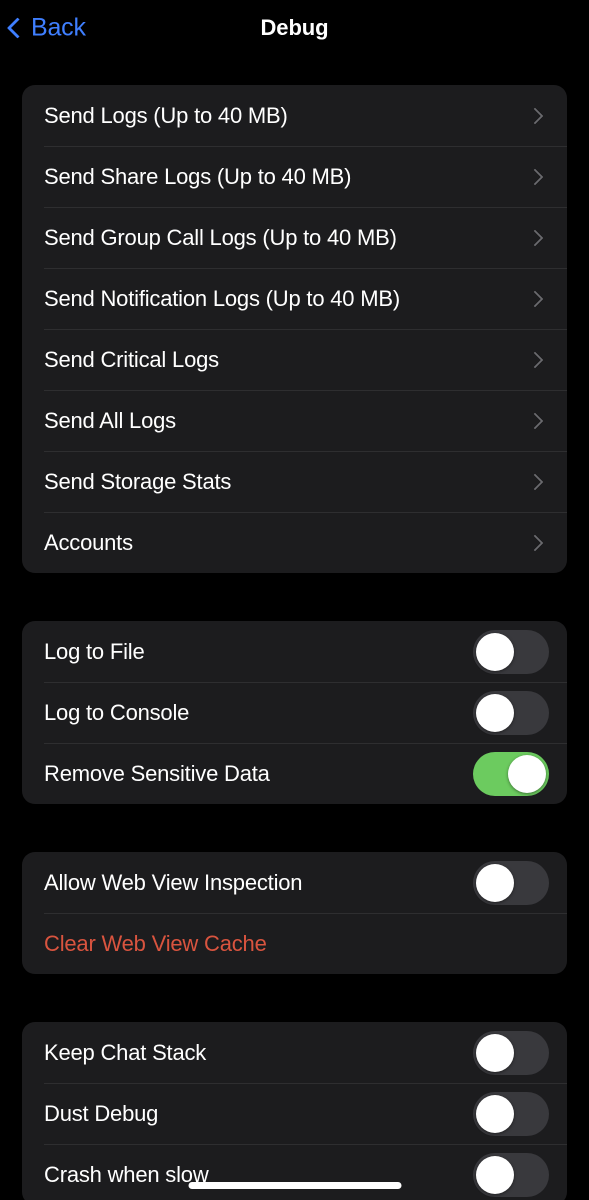 This screenshot has width=589, height=1200. What do you see at coordinates (294, 1172) in the screenshot?
I see `settings-row: Crash when slow` at bounding box center [294, 1172].